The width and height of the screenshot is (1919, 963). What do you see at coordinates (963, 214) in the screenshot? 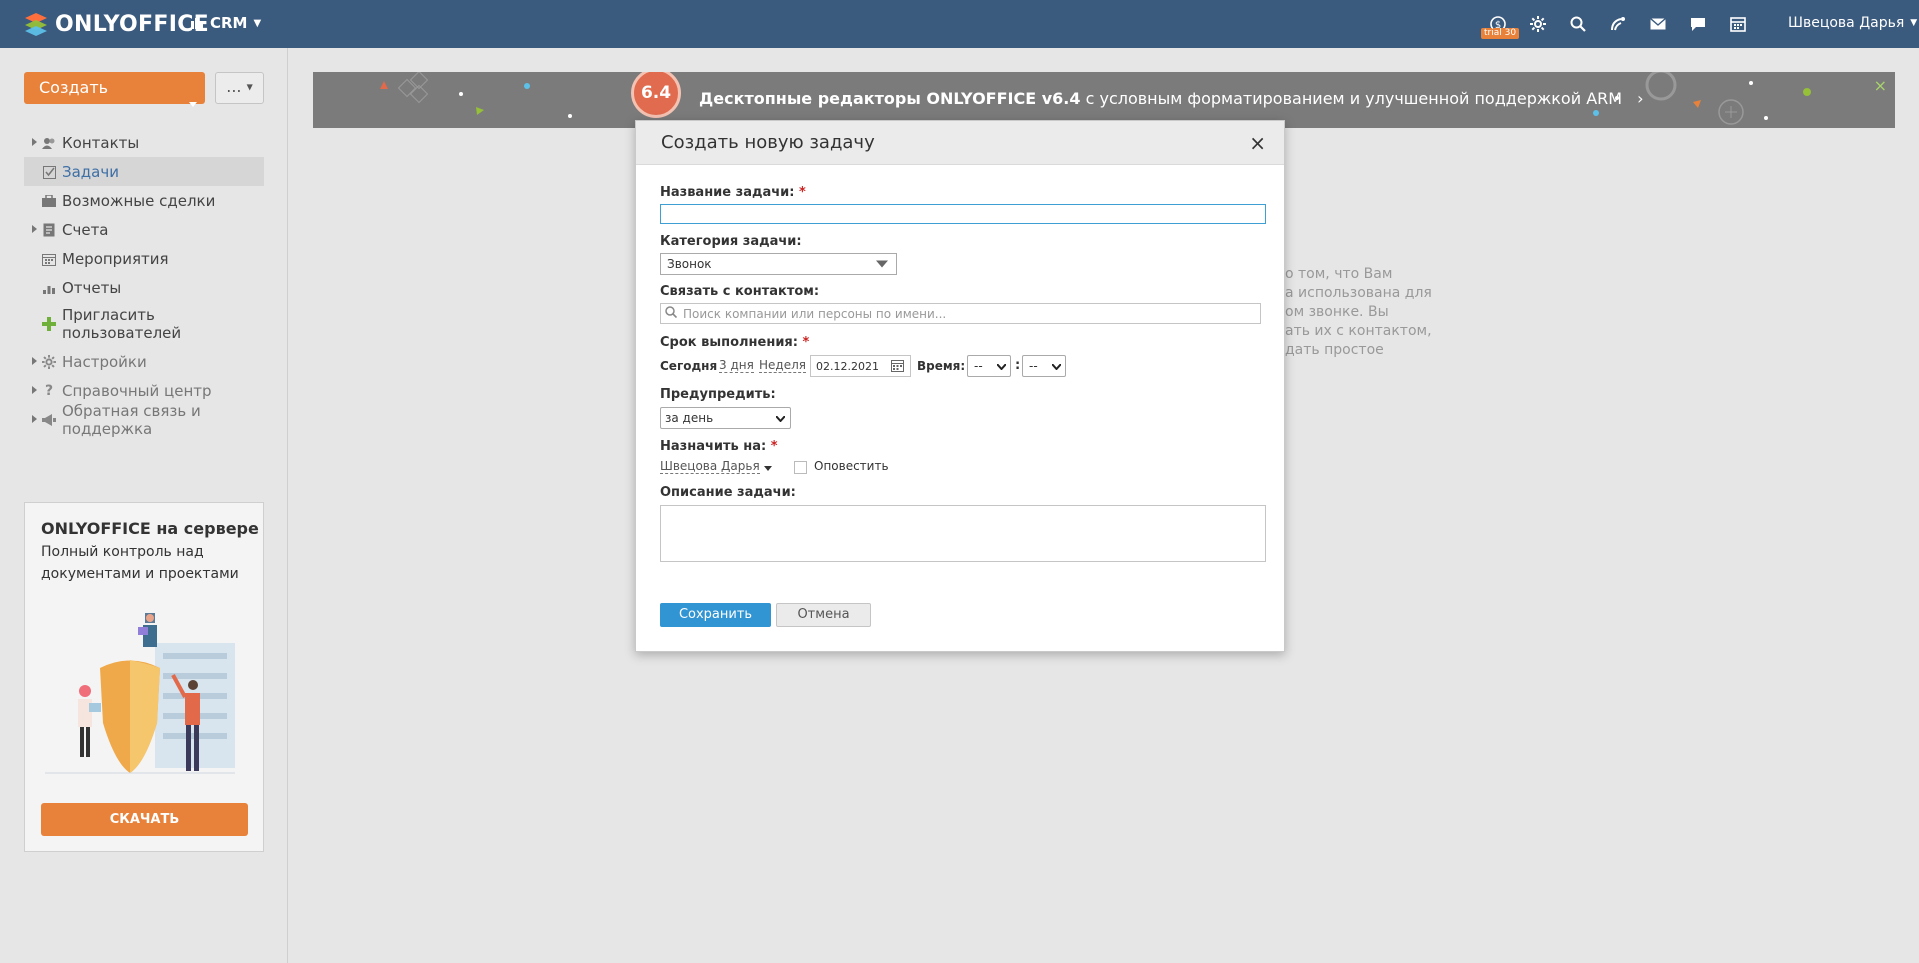
I see `task-name-input` at bounding box center [963, 214].